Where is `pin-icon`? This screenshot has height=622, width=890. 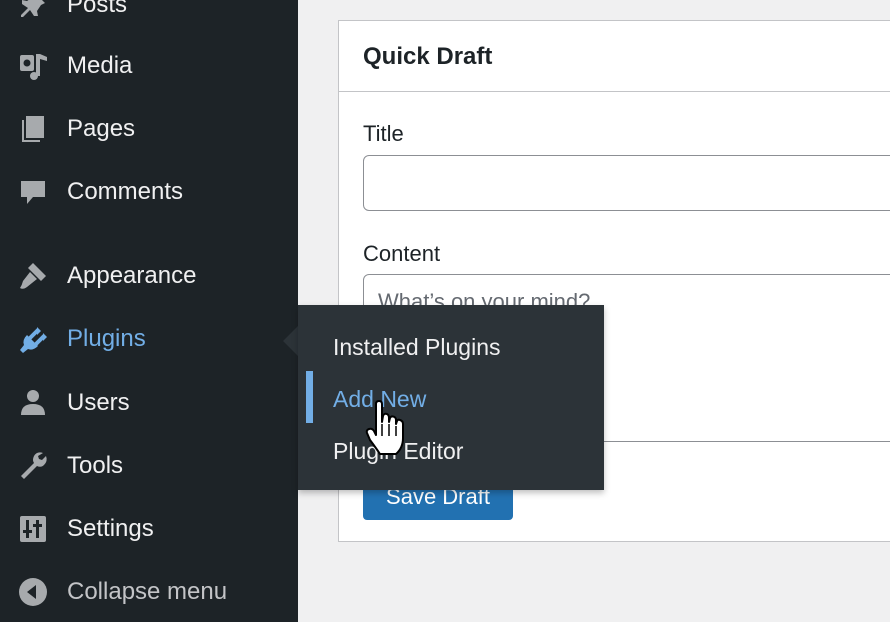
pin-icon is located at coordinates (33, 11).